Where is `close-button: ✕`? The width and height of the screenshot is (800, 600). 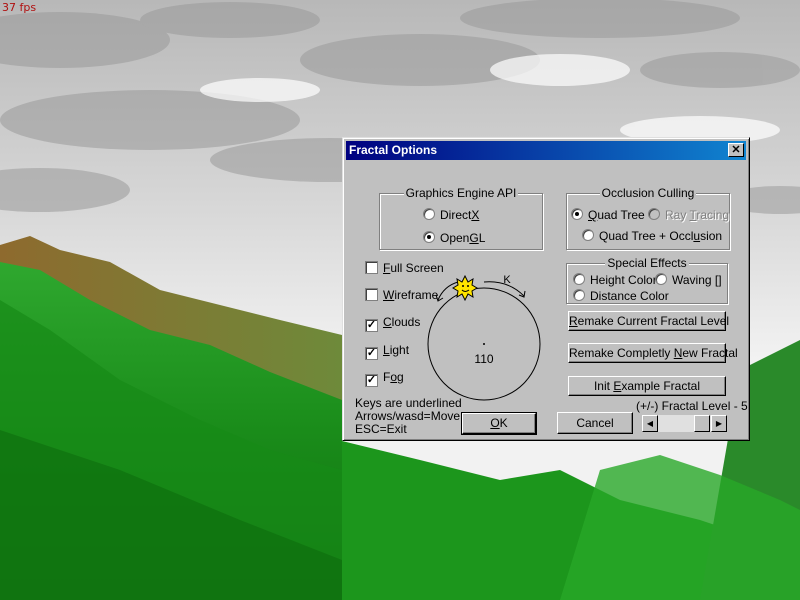 close-button: ✕ is located at coordinates (736, 150).